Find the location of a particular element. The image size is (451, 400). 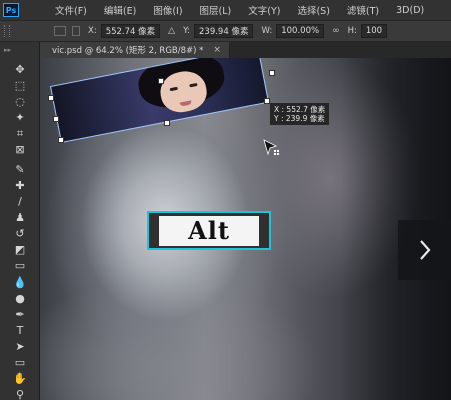

crop-tool-icon: ⌗ is located at coordinates (20, 133).